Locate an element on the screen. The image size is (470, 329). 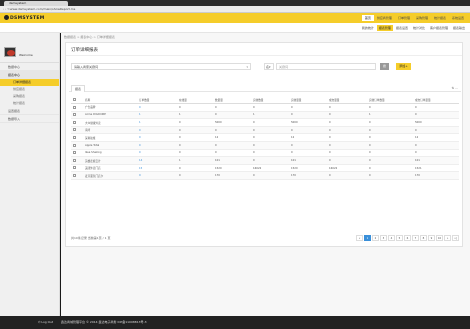
page-button: 7 is located at coordinates (415, 238).